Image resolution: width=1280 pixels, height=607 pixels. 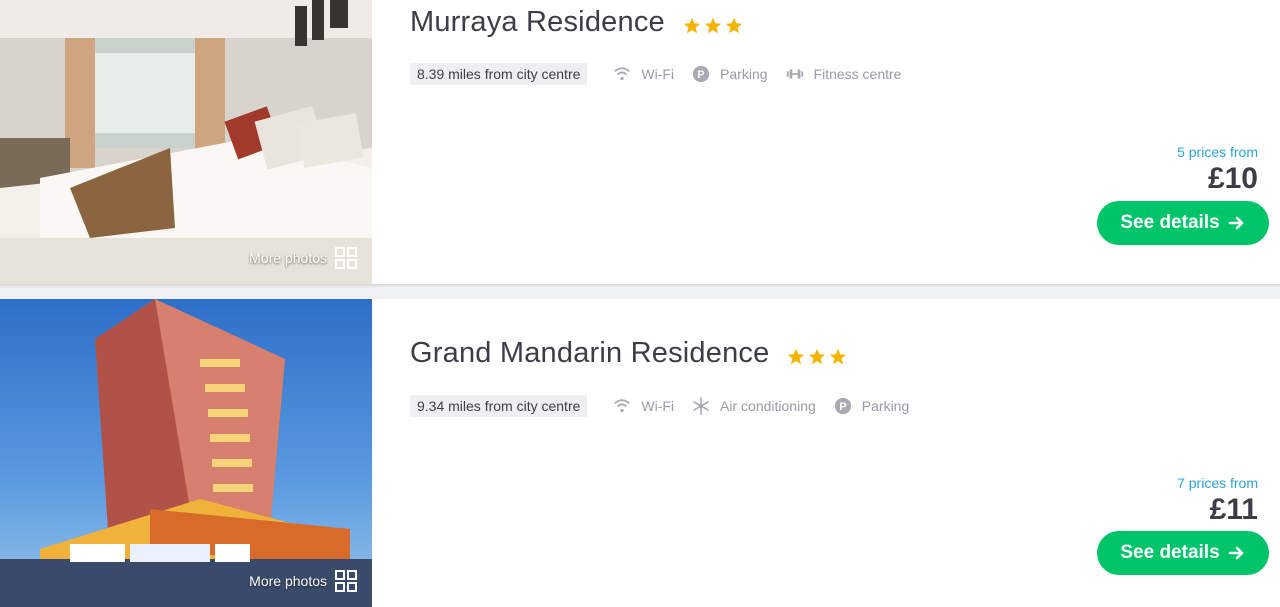 I want to click on bedroom-photo, so click(x=186, y=142).